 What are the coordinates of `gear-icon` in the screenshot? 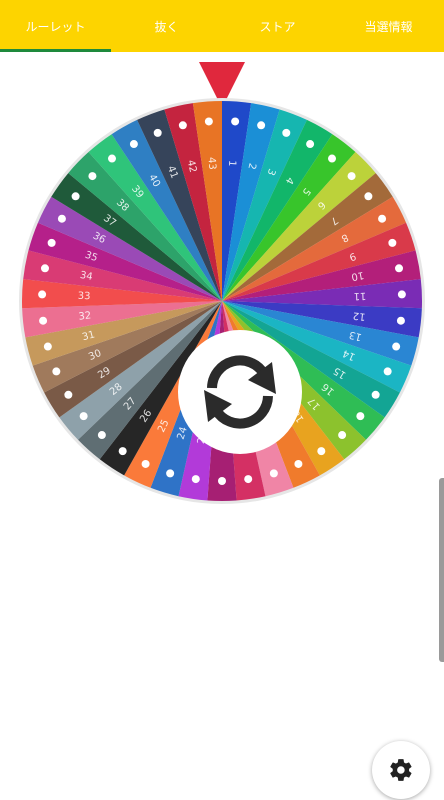 It's located at (401, 770).